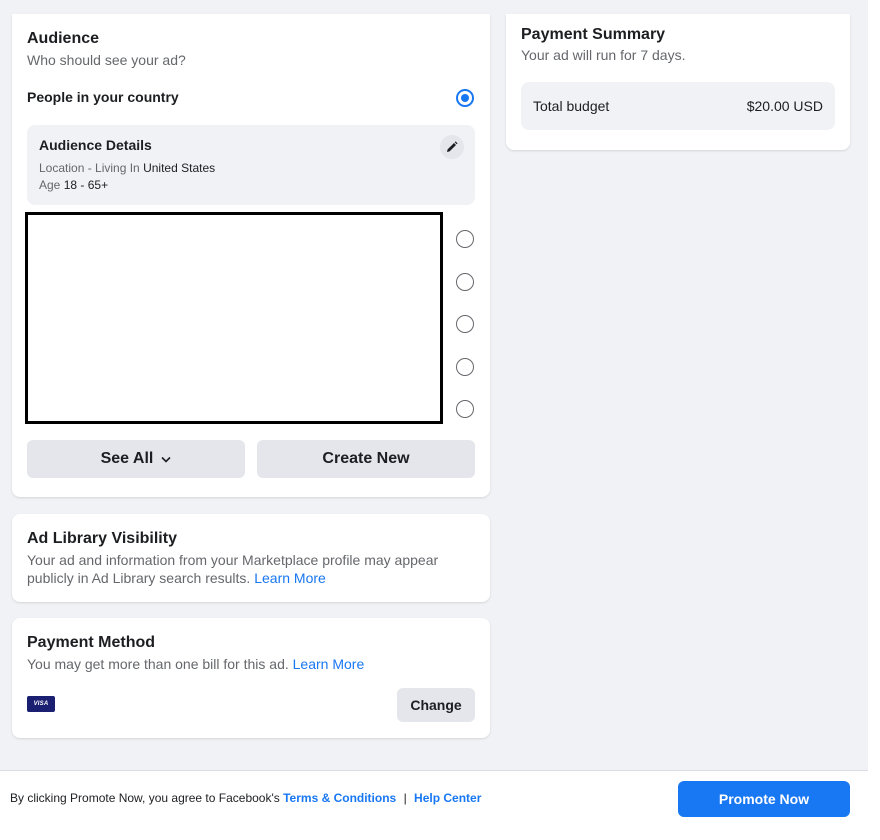 This screenshot has width=880, height=840. What do you see at coordinates (127, 458) in the screenshot?
I see `see-all-label: See All` at bounding box center [127, 458].